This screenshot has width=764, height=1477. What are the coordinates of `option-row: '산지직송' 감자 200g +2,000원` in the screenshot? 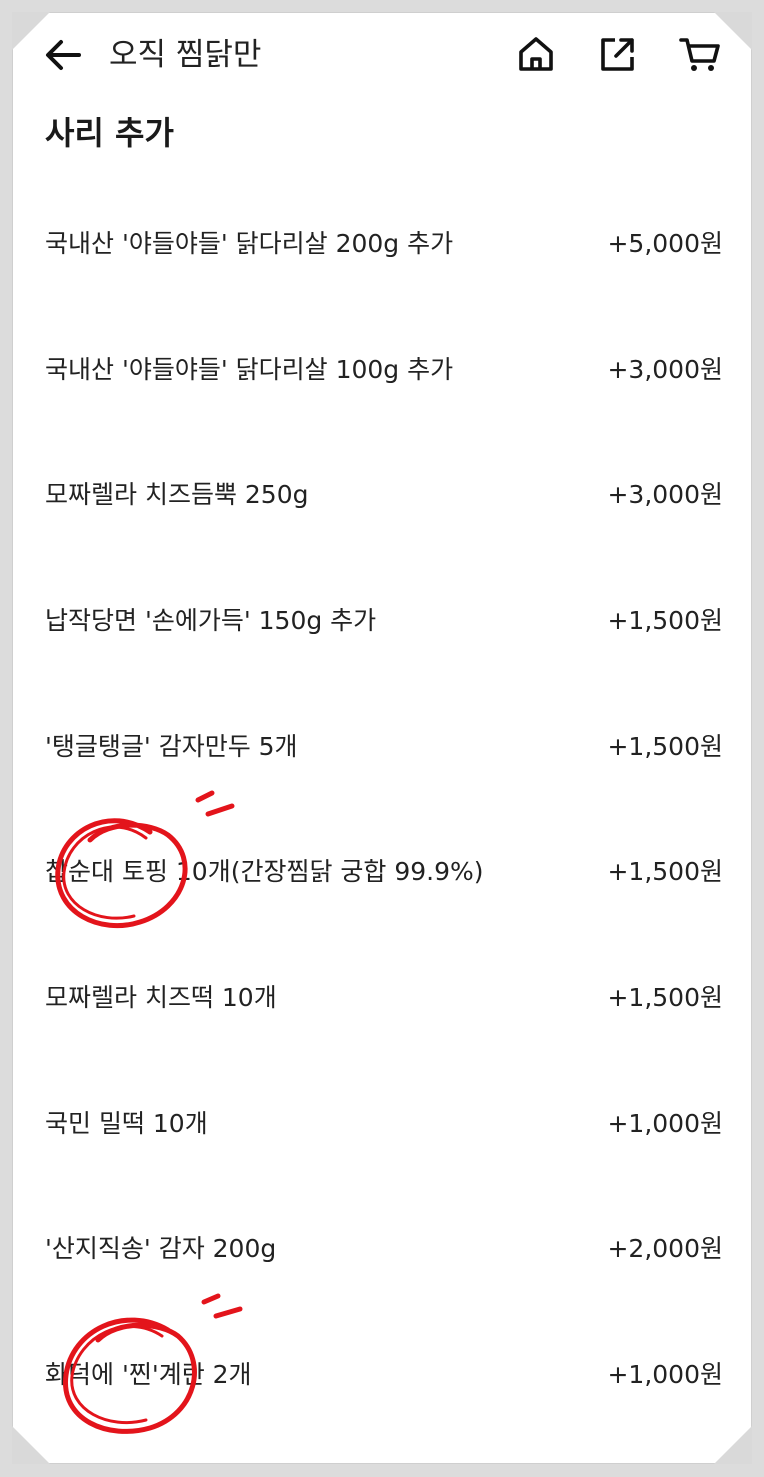 It's located at (382, 1248).